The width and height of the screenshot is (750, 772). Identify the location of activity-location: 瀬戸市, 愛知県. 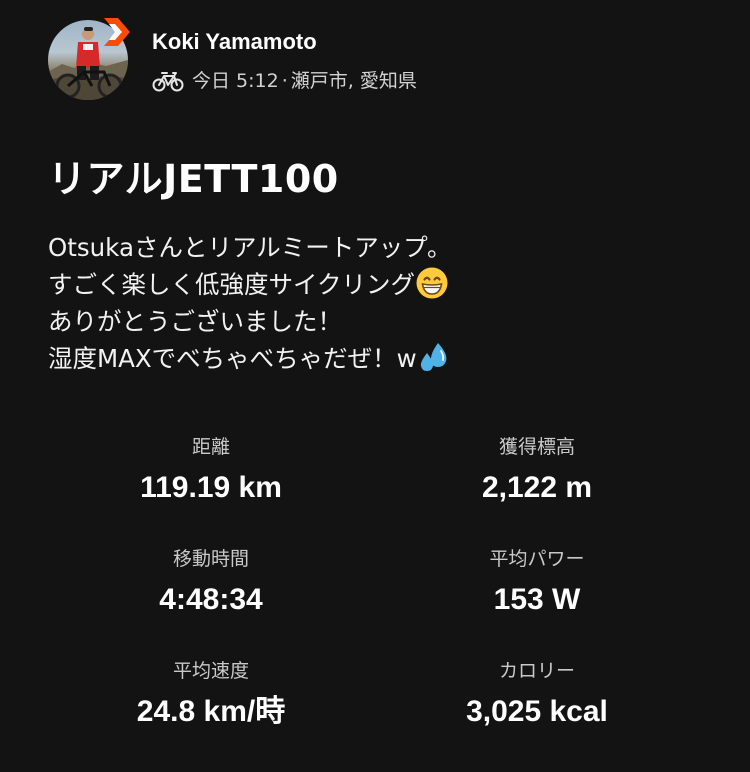
(353, 81).